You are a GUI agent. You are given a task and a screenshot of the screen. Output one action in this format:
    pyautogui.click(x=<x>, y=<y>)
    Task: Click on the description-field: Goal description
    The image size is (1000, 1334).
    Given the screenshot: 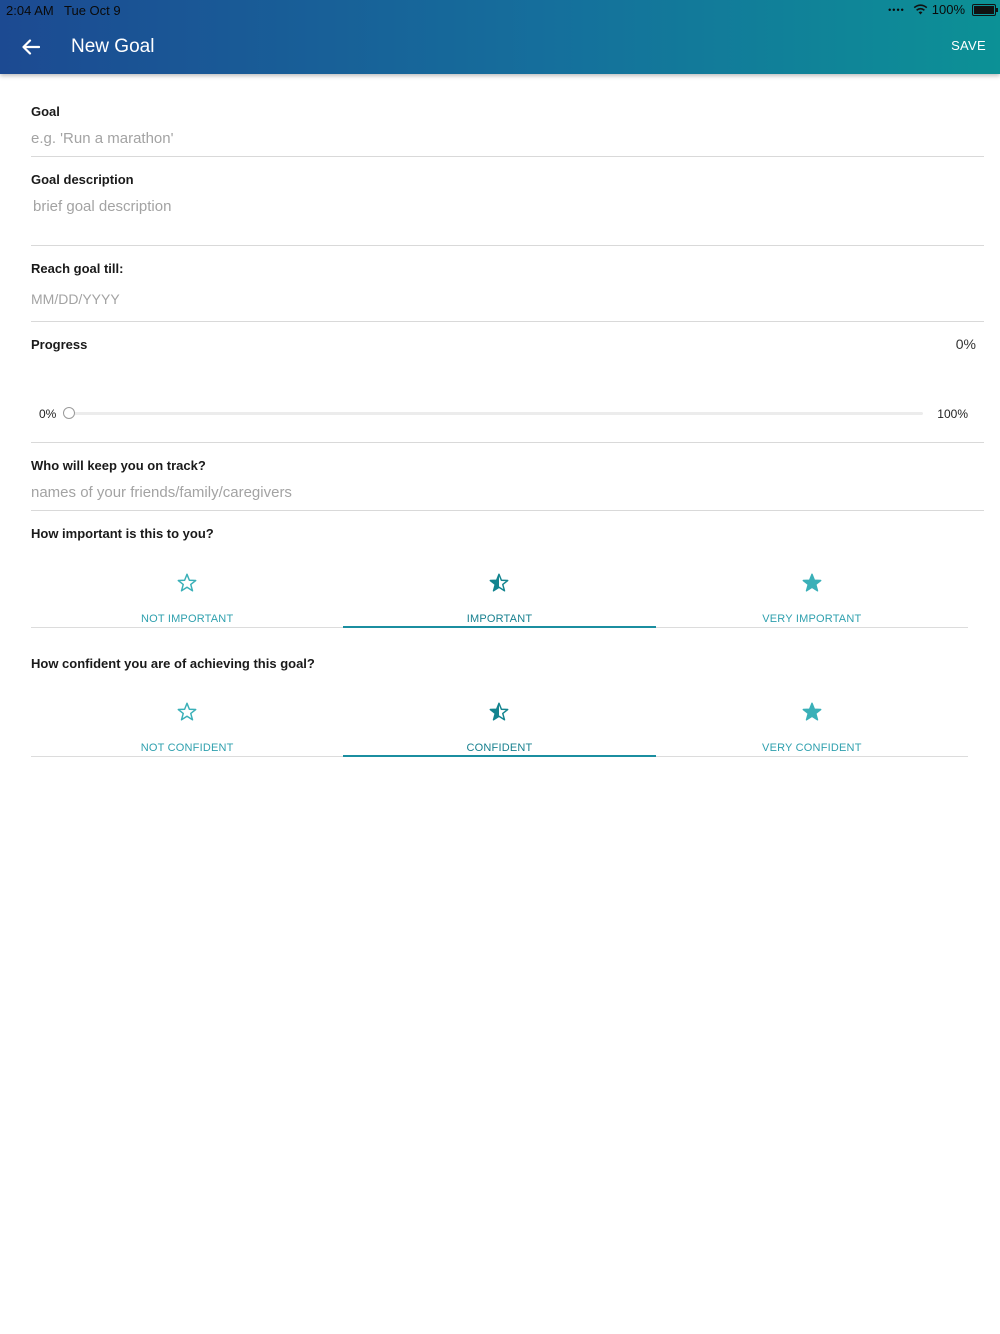 What is the action you would take?
    pyautogui.click(x=507, y=201)
    